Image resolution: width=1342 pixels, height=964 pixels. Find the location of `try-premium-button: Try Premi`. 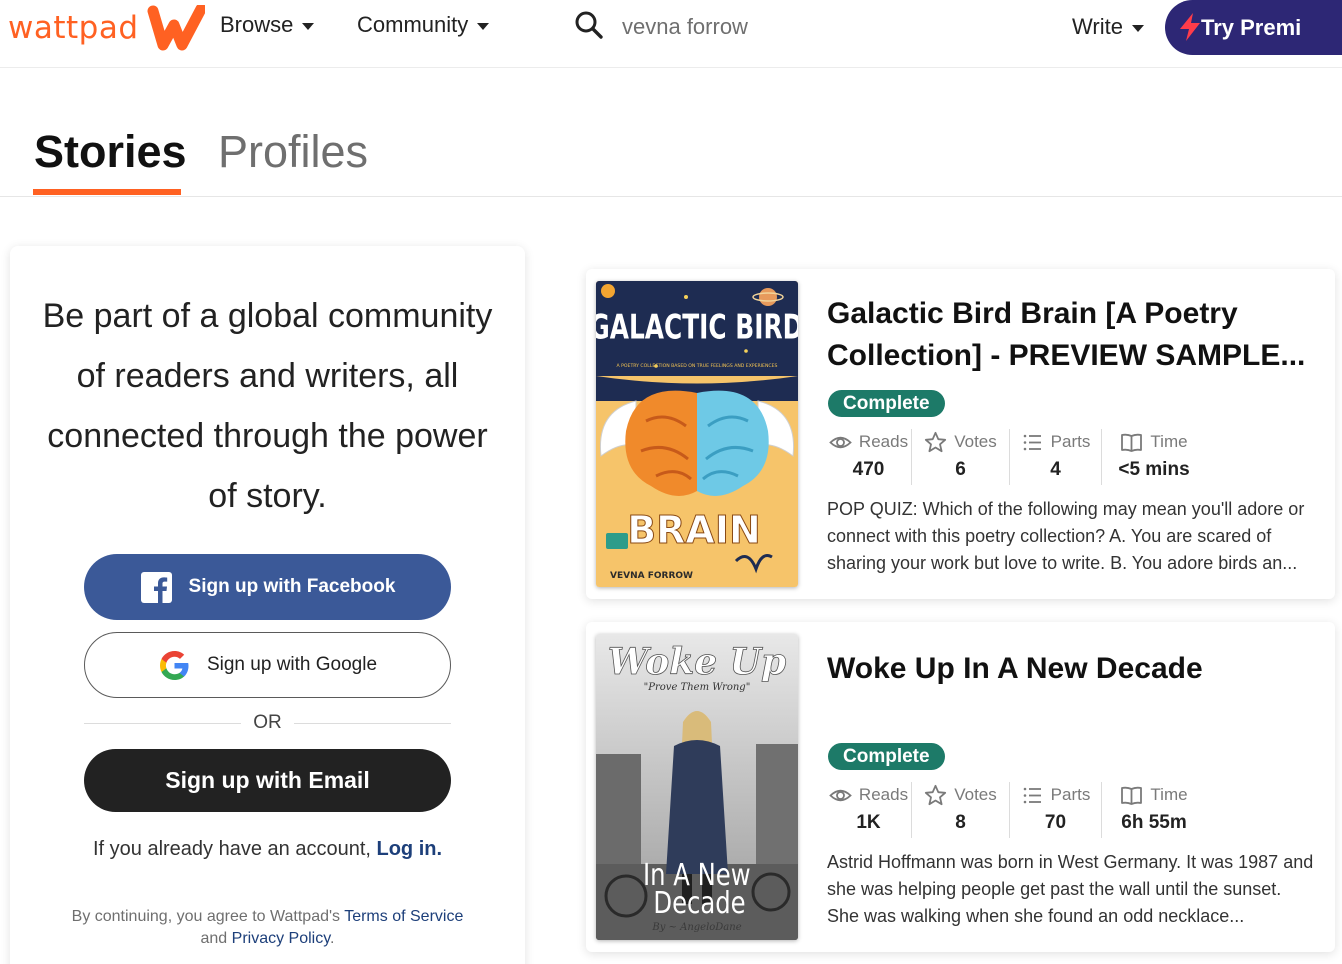

try-premium-button: Try Premi is located at coordinates (1253, 27).